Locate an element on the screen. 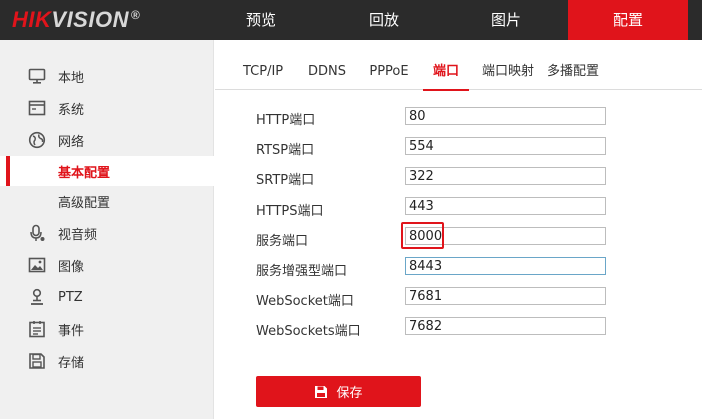  tab-pppoe: PPPoE is located at coordinates (389, 65).